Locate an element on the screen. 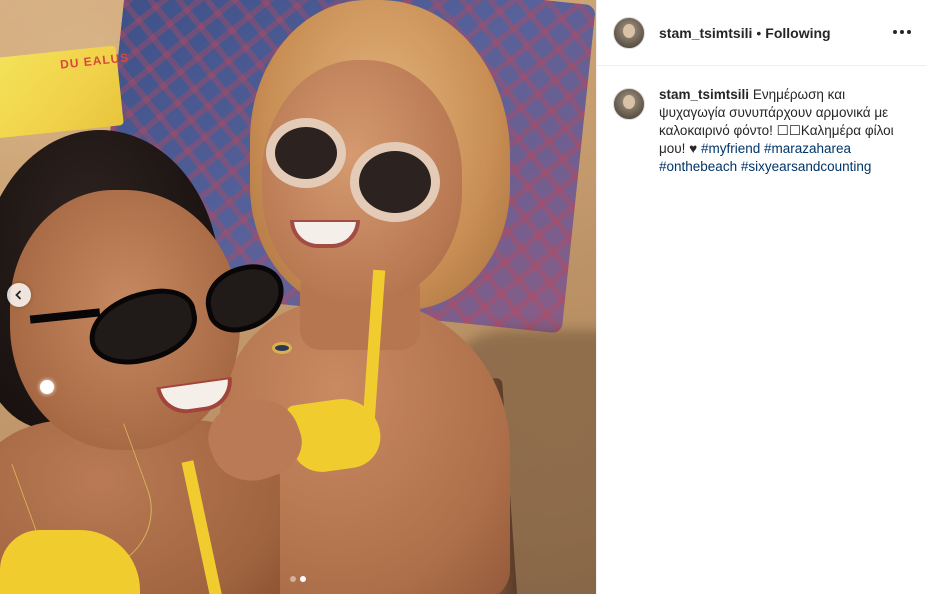 Image resolution: width=926 pixels, height=594 pixels. person-right-sunglasses-right is located at coordinates (395, 182).